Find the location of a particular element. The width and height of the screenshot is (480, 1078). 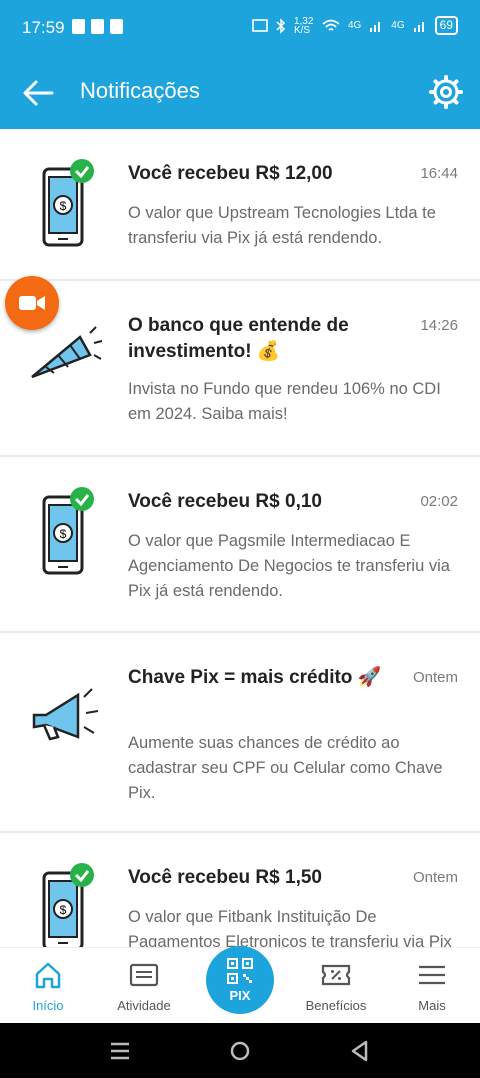

status-right-icons: 1,32 K/S 4G 4G 69 is located at coordinates (355, 25).